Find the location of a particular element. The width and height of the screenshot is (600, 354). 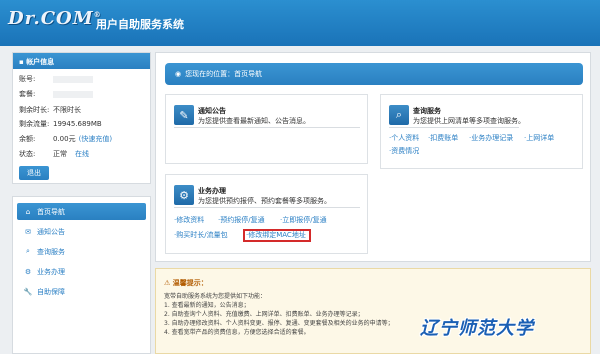

account-row-remaining-traffic: 剩余流量: 19945.689MB is located at coordinates (60, 124).